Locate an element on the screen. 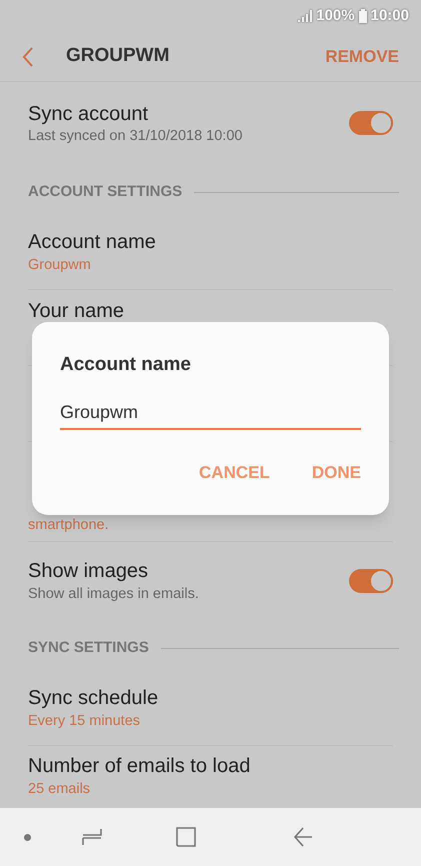  row-title: Number of emails to load is located at coordinates (140, 766).